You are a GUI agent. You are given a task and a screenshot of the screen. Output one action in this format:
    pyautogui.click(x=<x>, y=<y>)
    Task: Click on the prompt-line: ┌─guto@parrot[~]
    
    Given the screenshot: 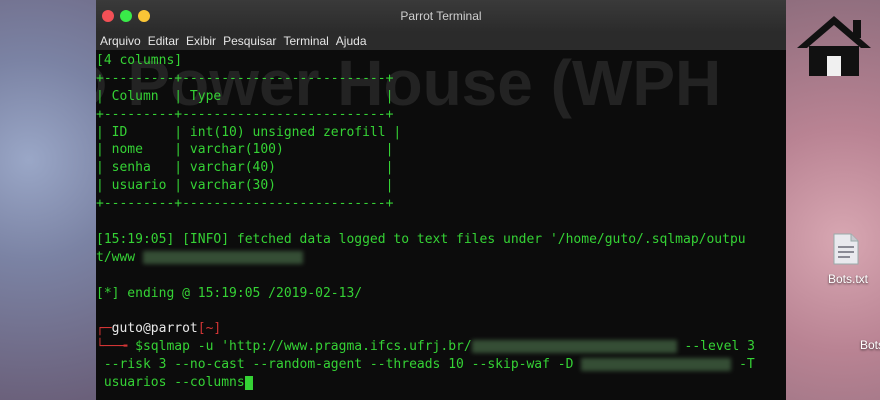 What is the action you would take?
    pyautogui.click(x=158, y=328)
    